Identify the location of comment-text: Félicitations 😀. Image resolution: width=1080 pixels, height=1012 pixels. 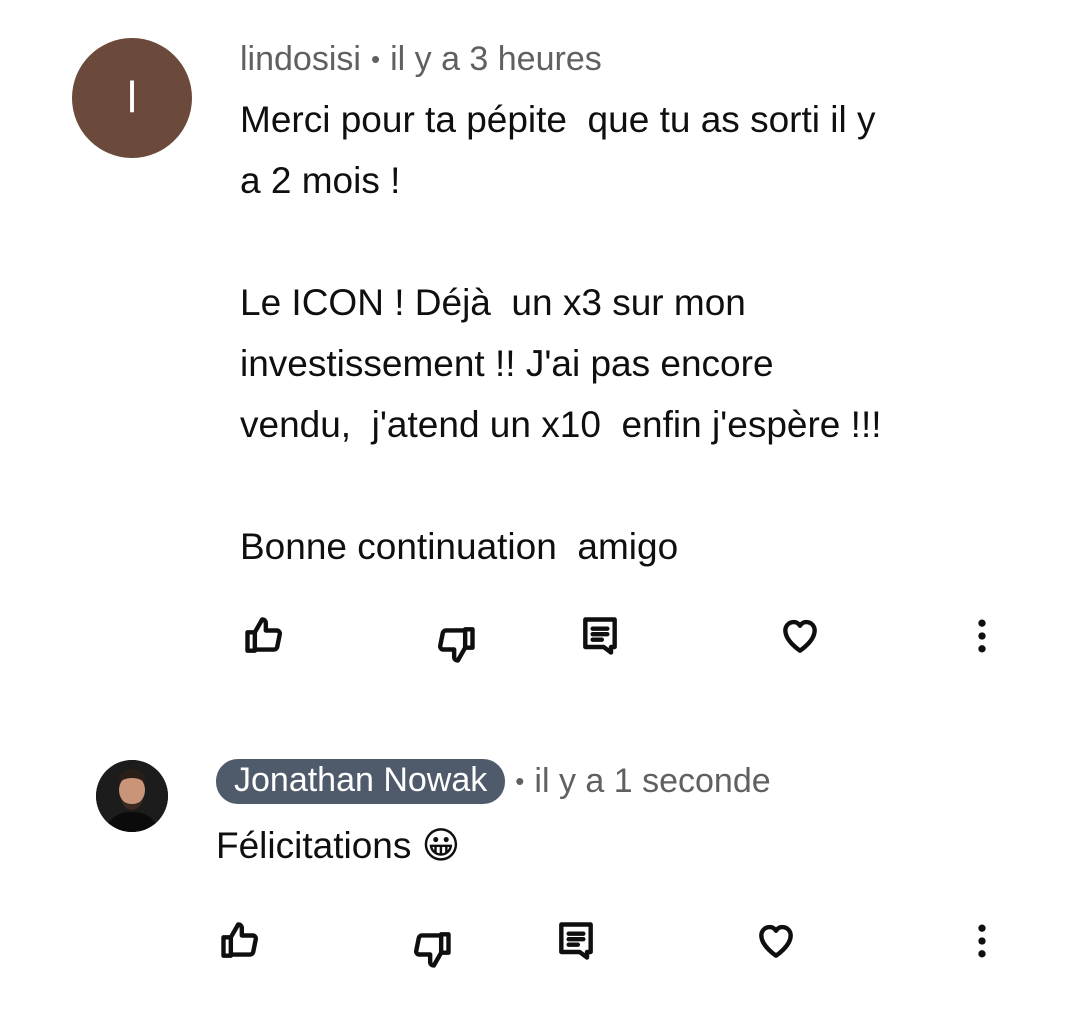
(338, 845).